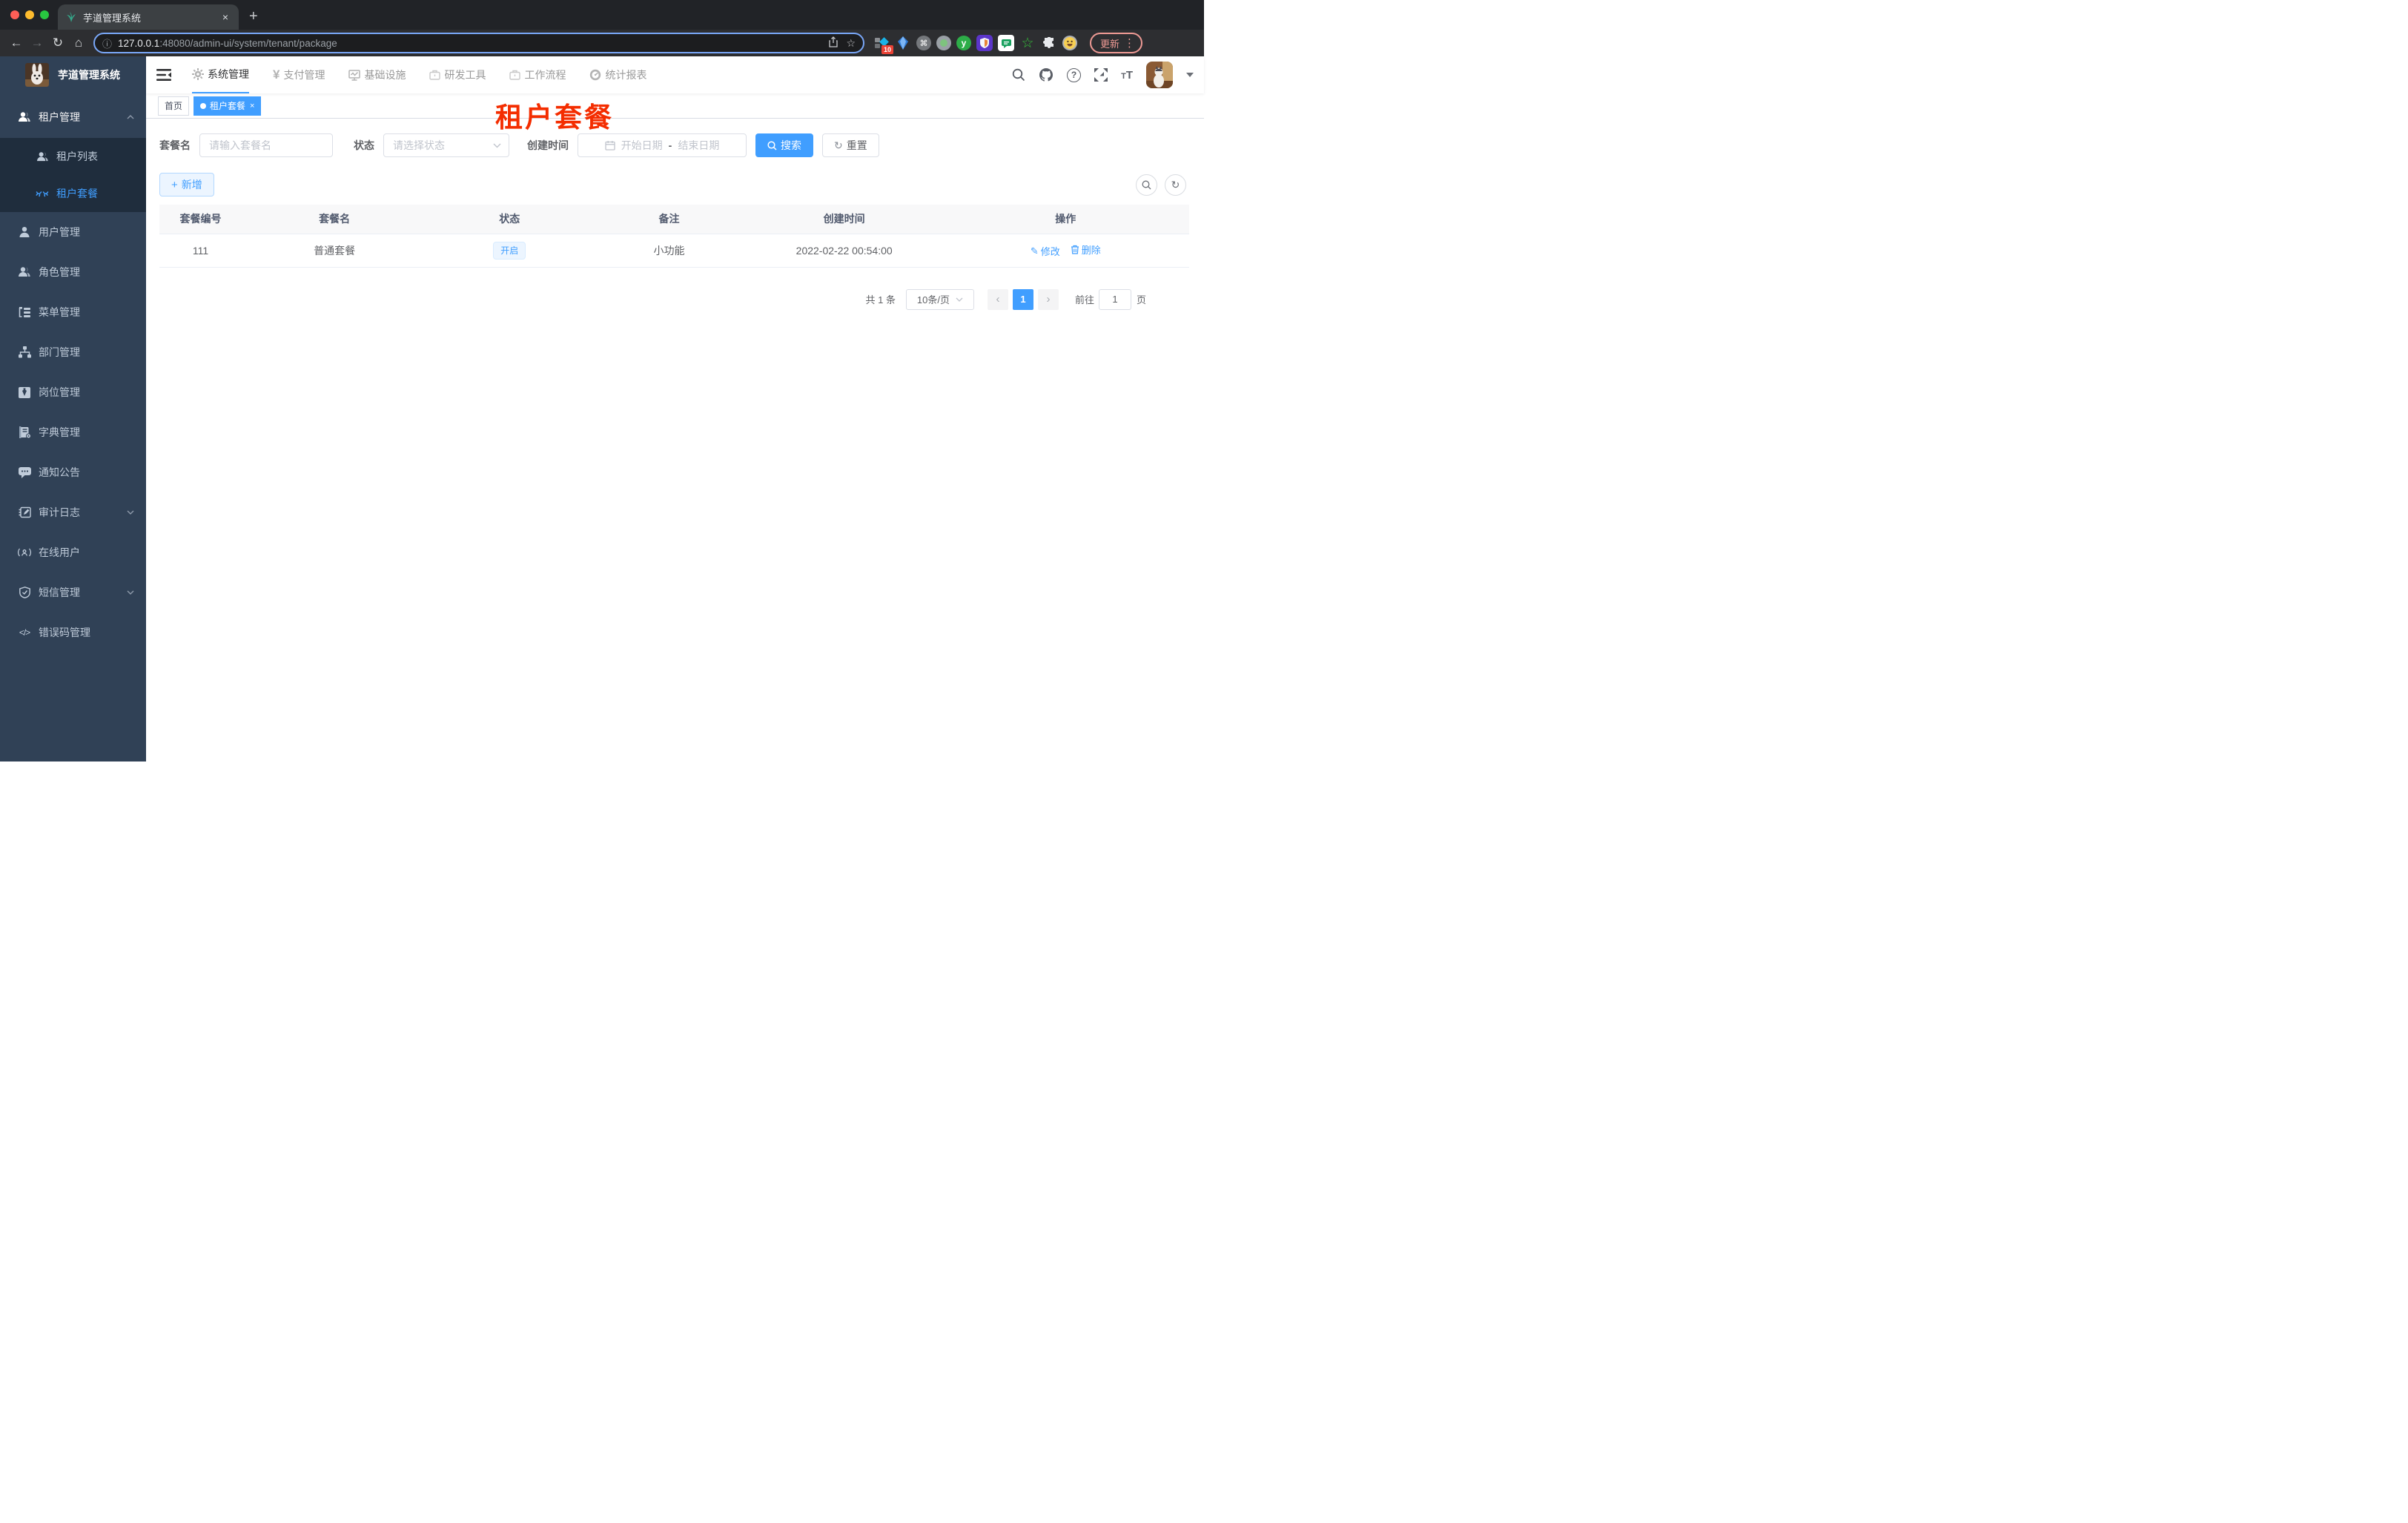 The height and width of the screenshot is (1523, 2408). Describe the element at coordinates (838, 145) in the screenshot. I see `refresh-icon: ↻` at that location.